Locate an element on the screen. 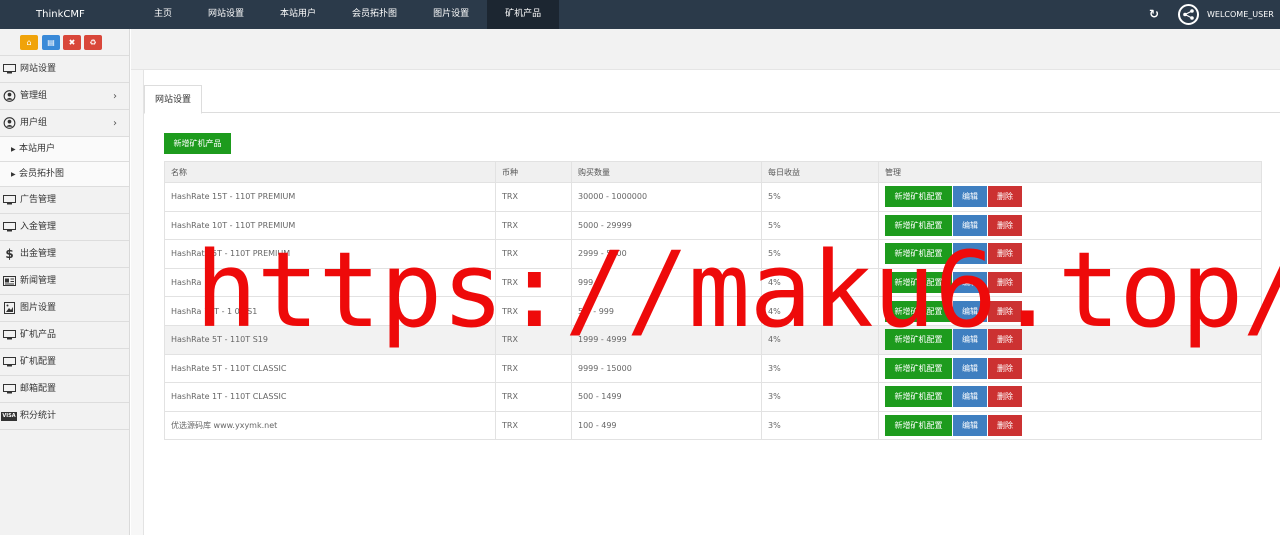  sidebar-sub-member-topology: ▶ 会员拓扑图 is located at coordinates (64, 174).